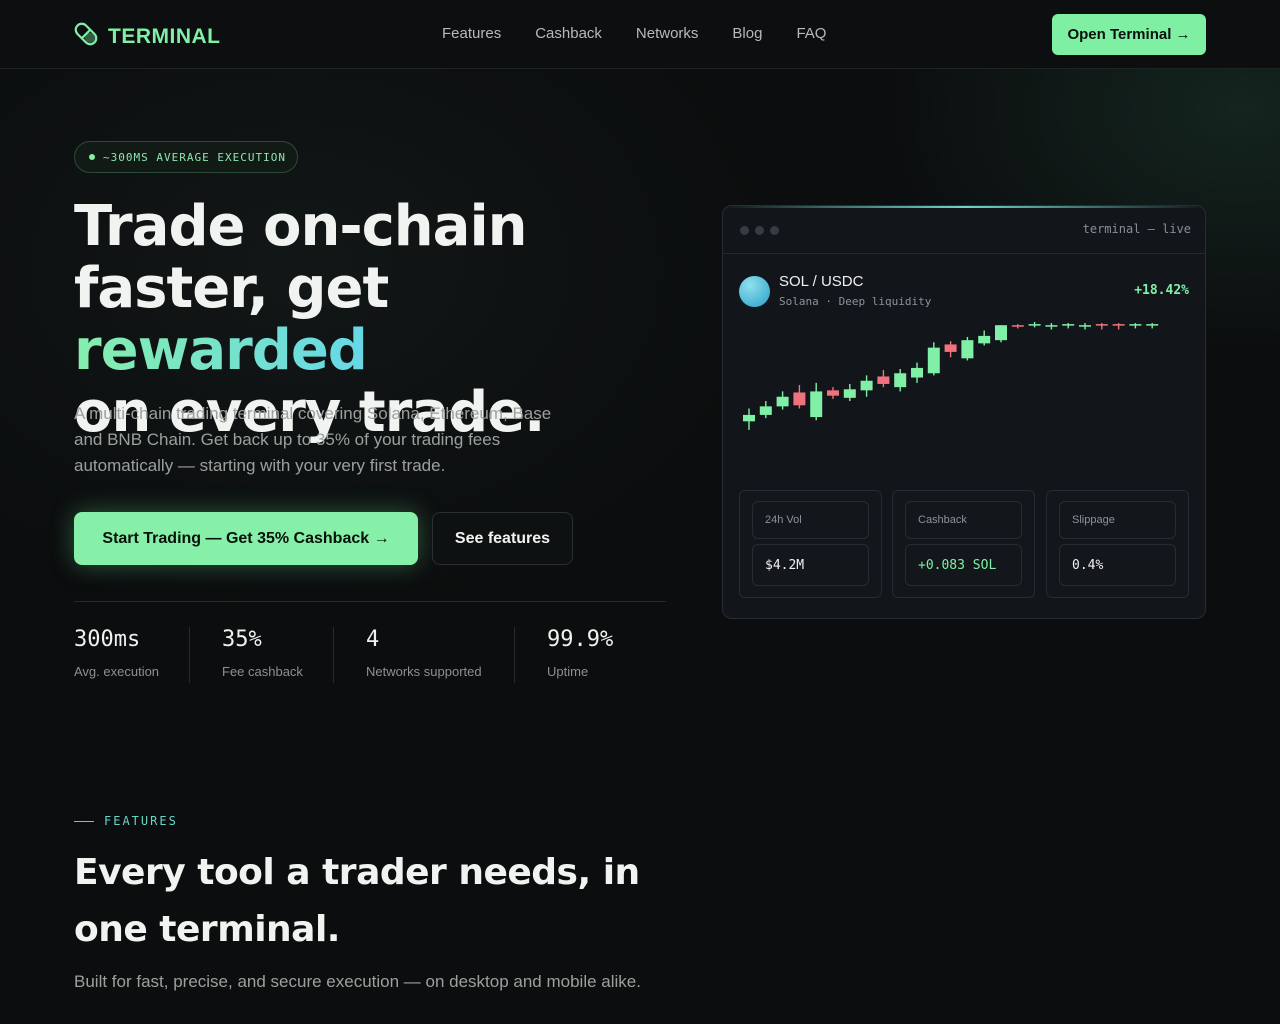  I want to click on metric-cashback: Cashback +0.083 SOL, so click(963, 544).